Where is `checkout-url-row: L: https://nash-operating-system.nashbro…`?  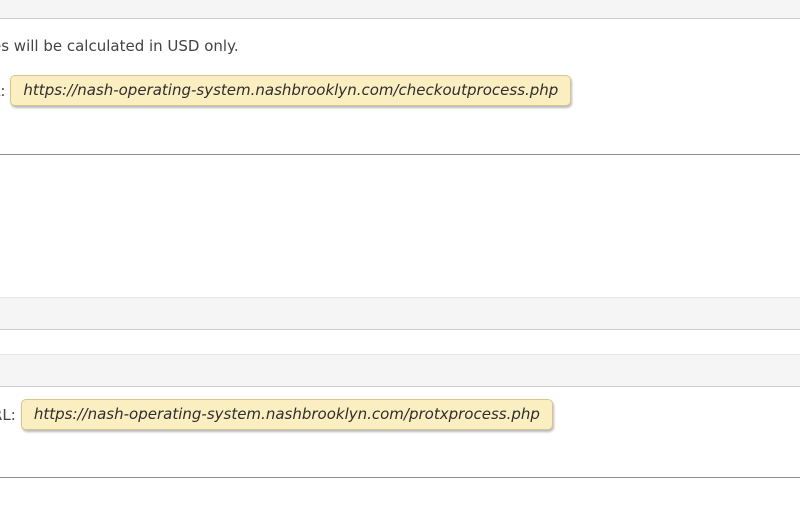 checkout-url-row: L: https://nash-operating-system.nashbro… is located at coordinates (286, 90).